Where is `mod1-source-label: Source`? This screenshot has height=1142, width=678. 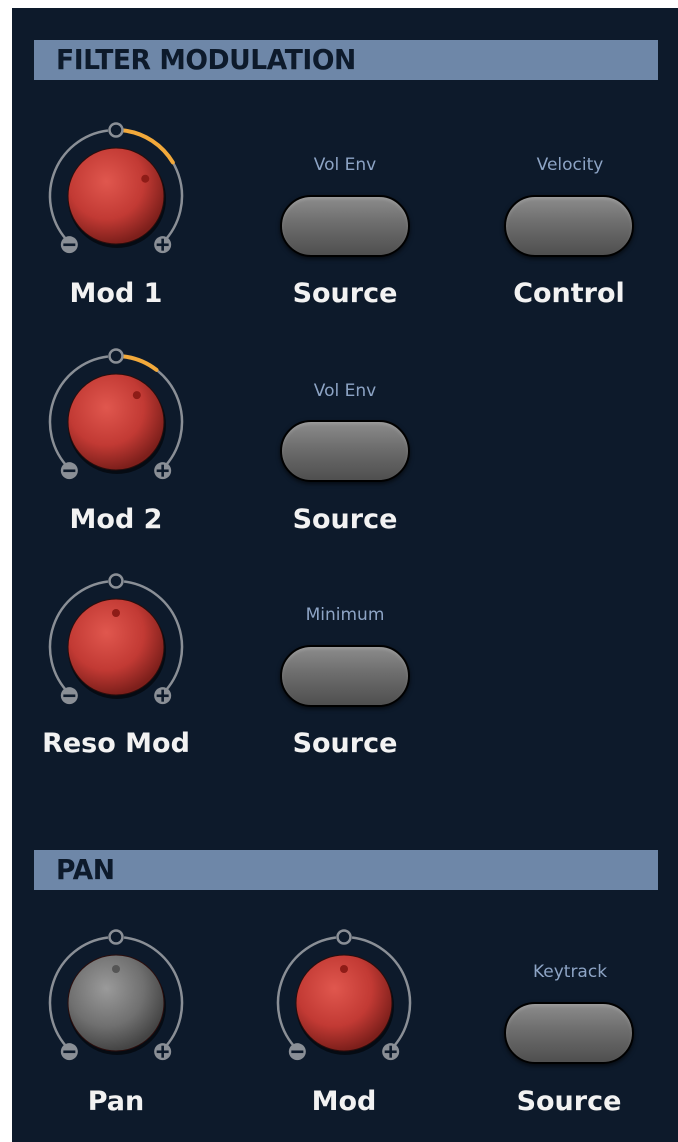 mod1-source-label: Source is located at coordinates (345, 293).